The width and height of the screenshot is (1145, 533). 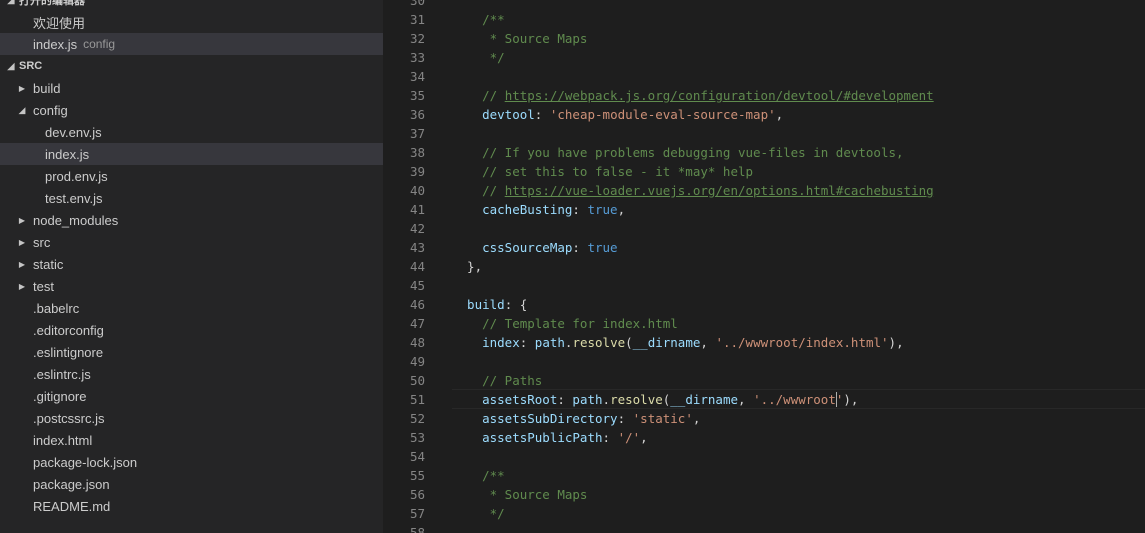 What do you see at coordinates (535, 247) in the screenshot?
I see `code-line: cssSourceMap: true` at bounding box center [535, 247].